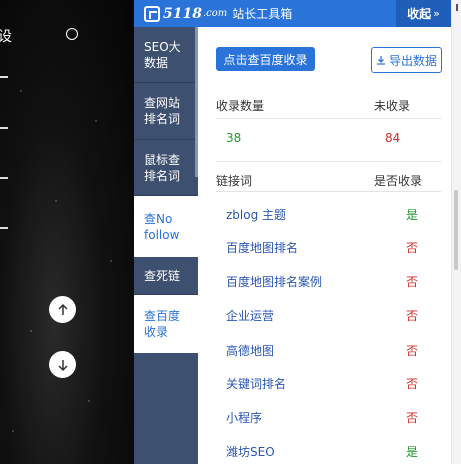  I want to click on brand-suffix: .com, so click(215, 13).